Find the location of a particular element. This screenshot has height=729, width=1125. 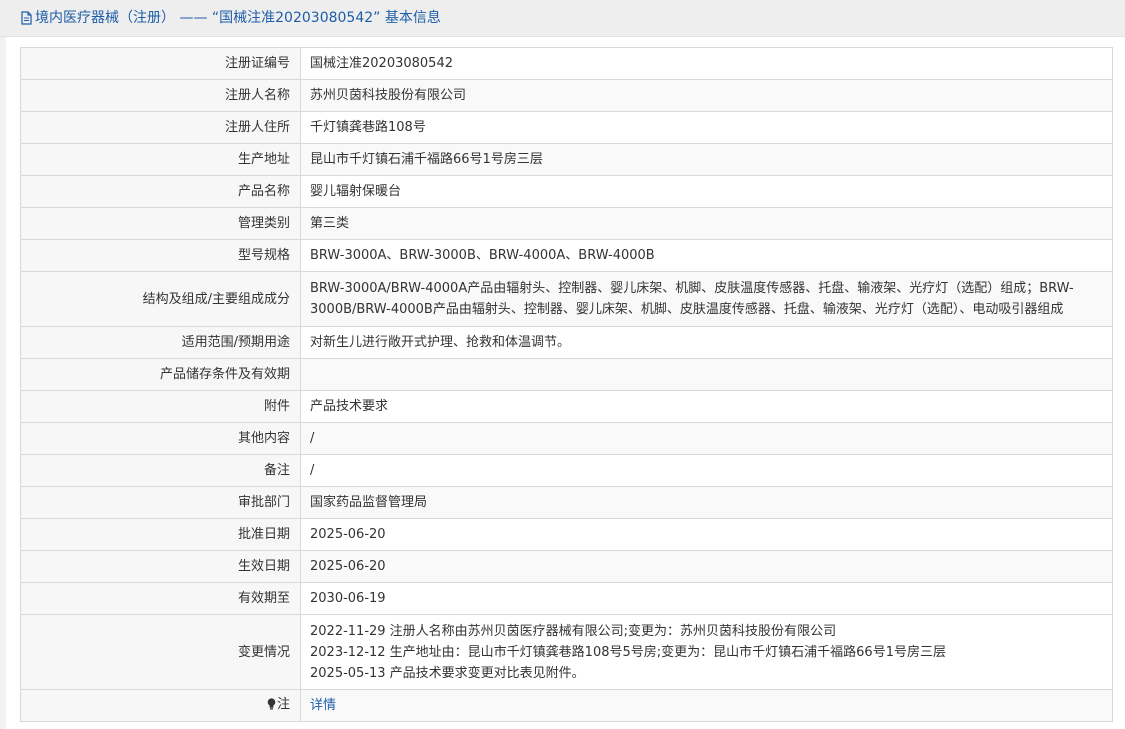

row-label: 注 is located at coordinates (160, 705).